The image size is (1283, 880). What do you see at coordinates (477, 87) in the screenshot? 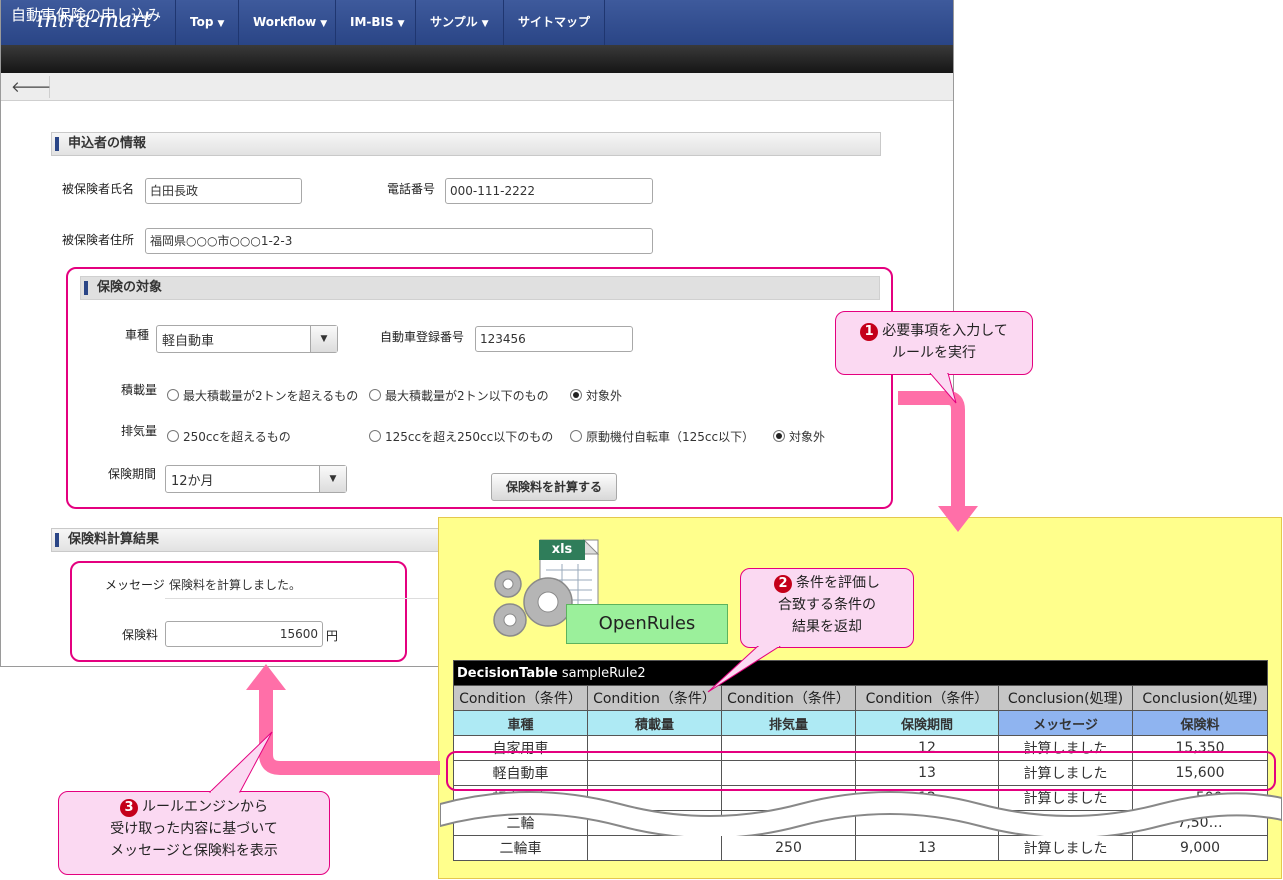
I see `toolbar` at bounding box center [477, 87].